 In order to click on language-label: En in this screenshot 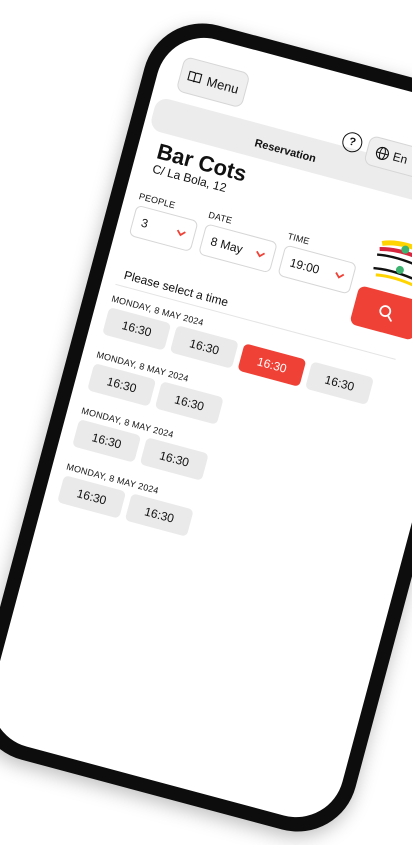, I will do `click(400, 158)`.